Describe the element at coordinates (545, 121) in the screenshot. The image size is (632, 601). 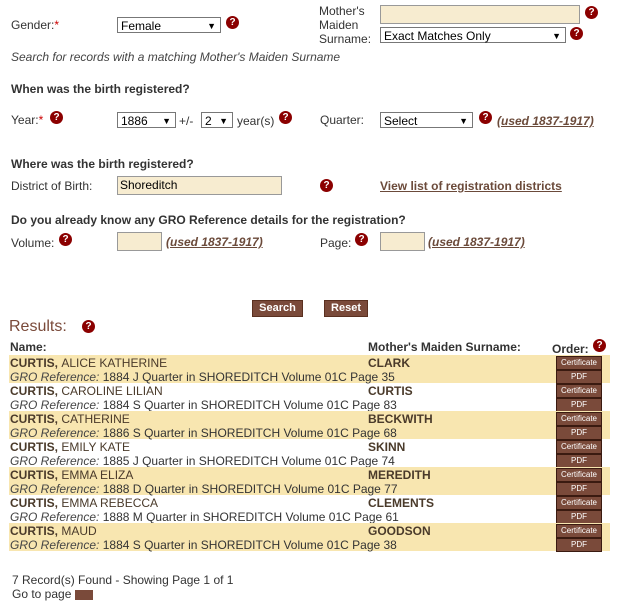
I see `quarter-used-link: (used 1837-1917)` at that location.